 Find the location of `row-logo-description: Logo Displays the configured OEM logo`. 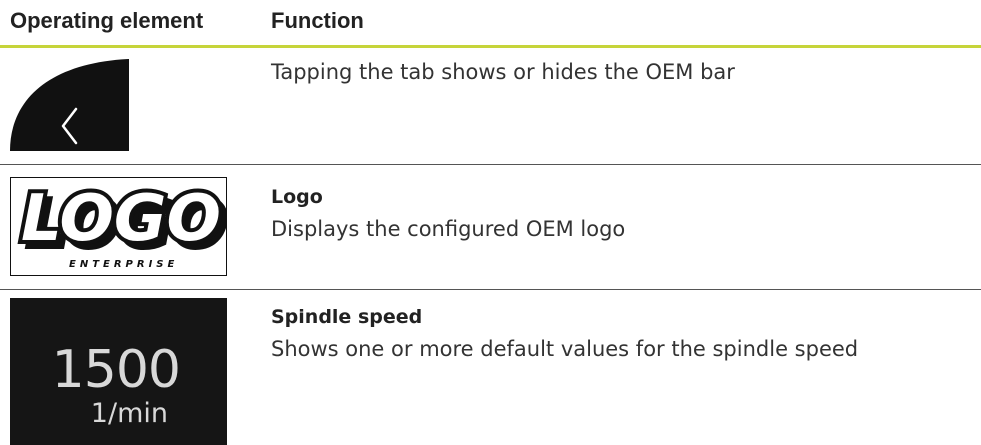

row-logo-description: Logo Displays the configured OEM logo is located at coordinates (448, 213).